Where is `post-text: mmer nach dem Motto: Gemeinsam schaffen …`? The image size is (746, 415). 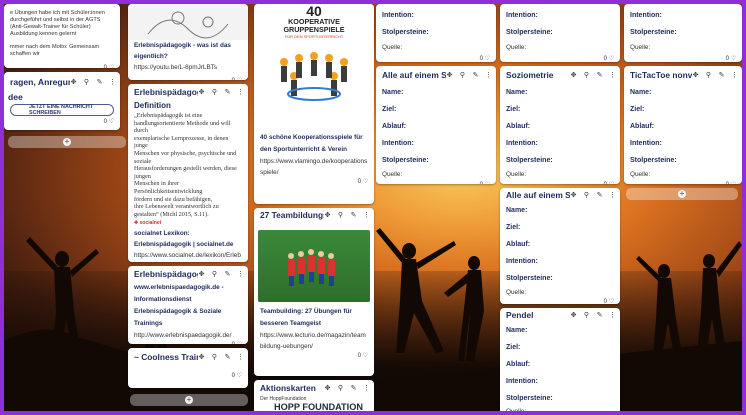 post-text: mmer nach dem Motto: Gemeinsam schaffen … is located at coordinates (55, 50).